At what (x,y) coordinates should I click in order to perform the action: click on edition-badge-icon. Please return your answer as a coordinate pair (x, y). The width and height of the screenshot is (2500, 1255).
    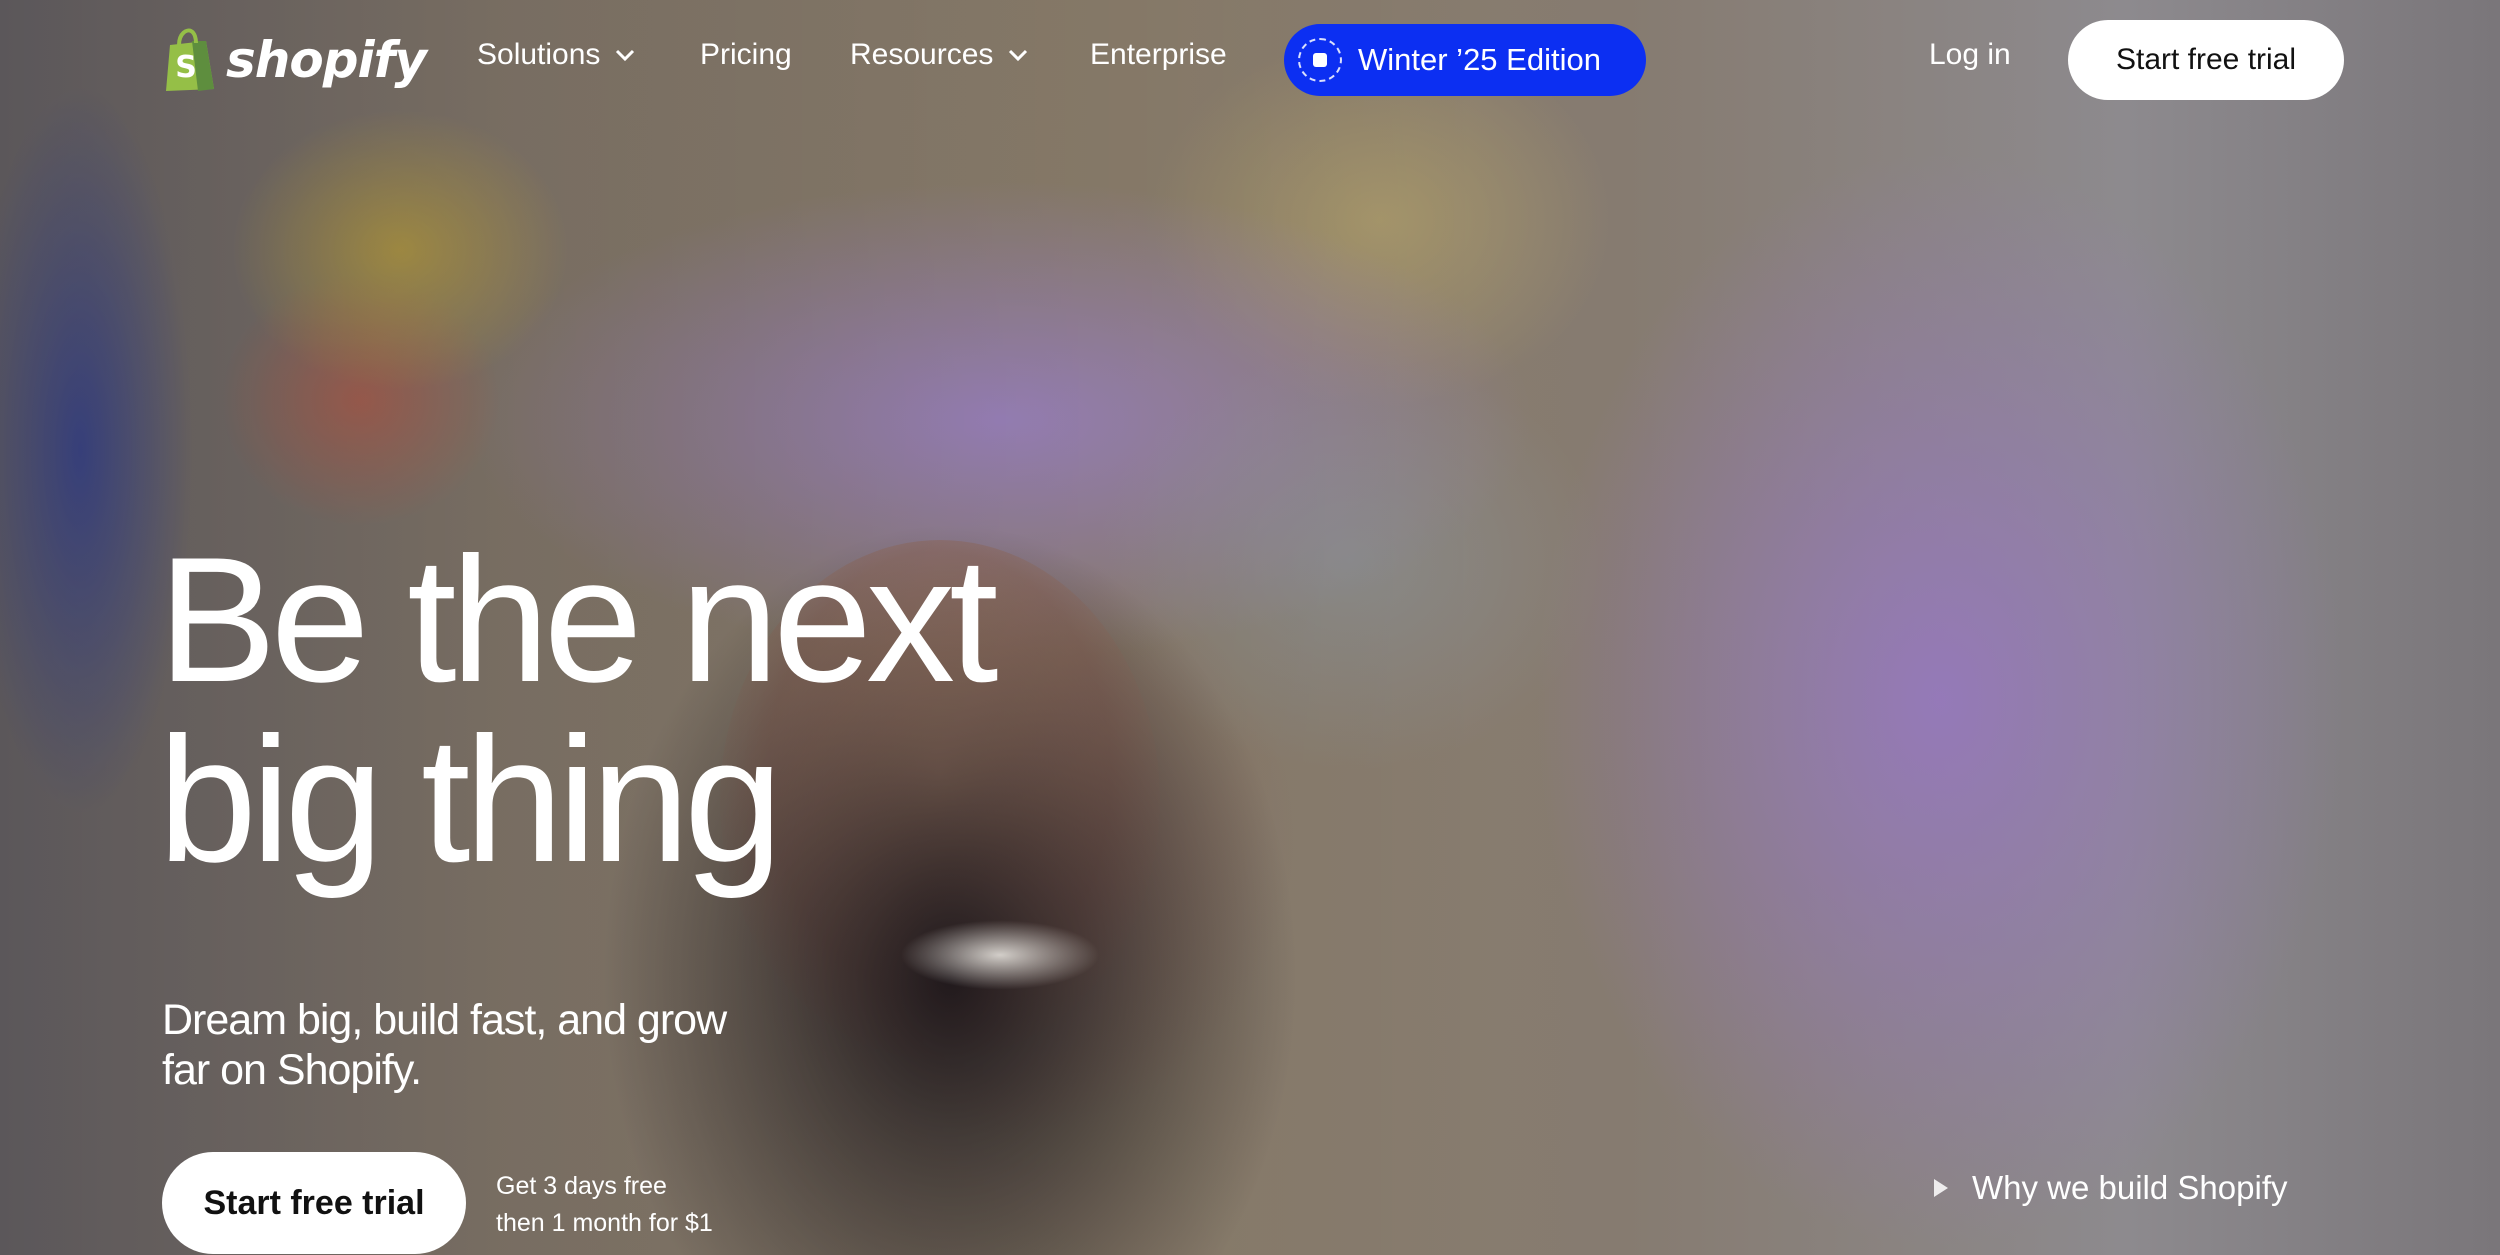
    Looking at the image, I should click on (1320, 60).